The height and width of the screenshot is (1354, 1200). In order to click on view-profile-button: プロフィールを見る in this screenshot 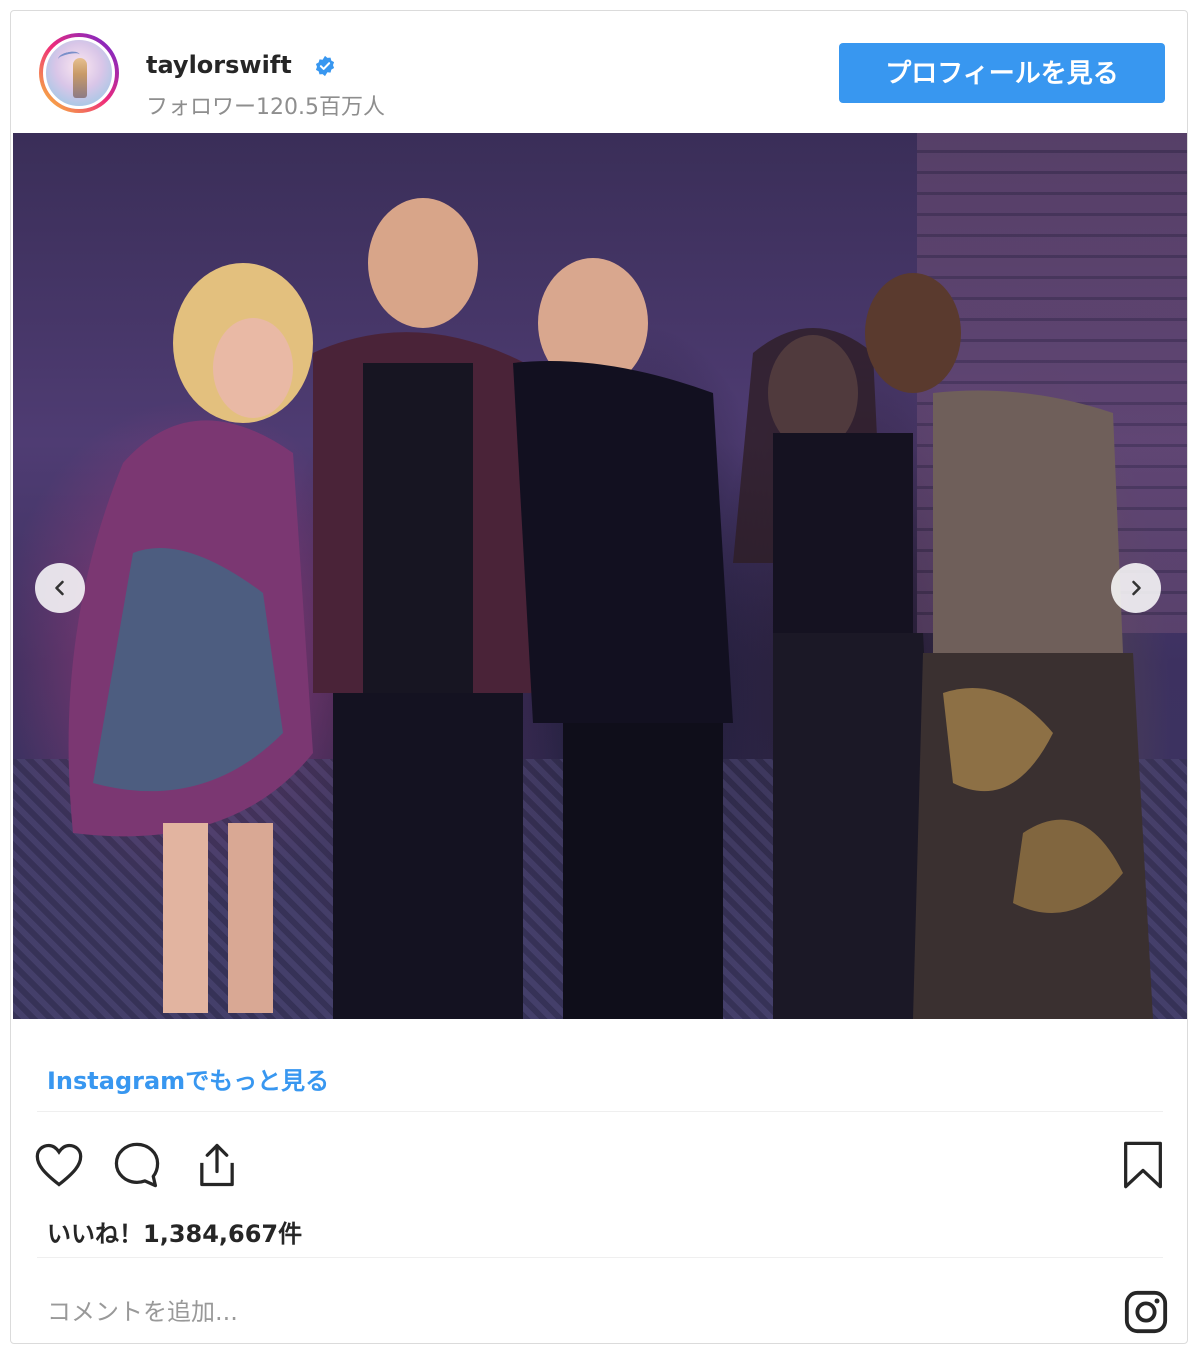, I will do `click(1002, 73)`.